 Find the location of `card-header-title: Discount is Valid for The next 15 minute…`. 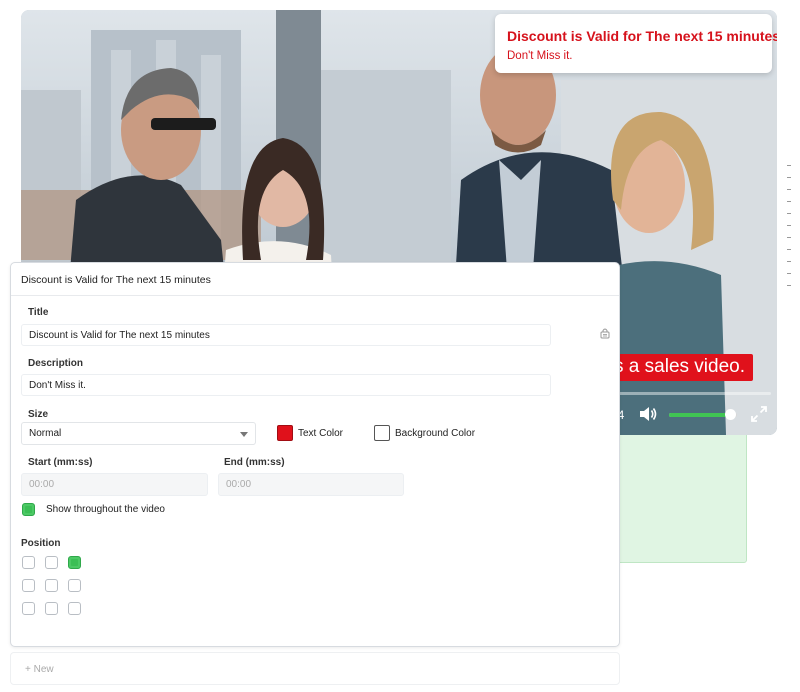

card-header-title: Discount is Valid for The next 15 minute… is located at coordinates (315, 279).